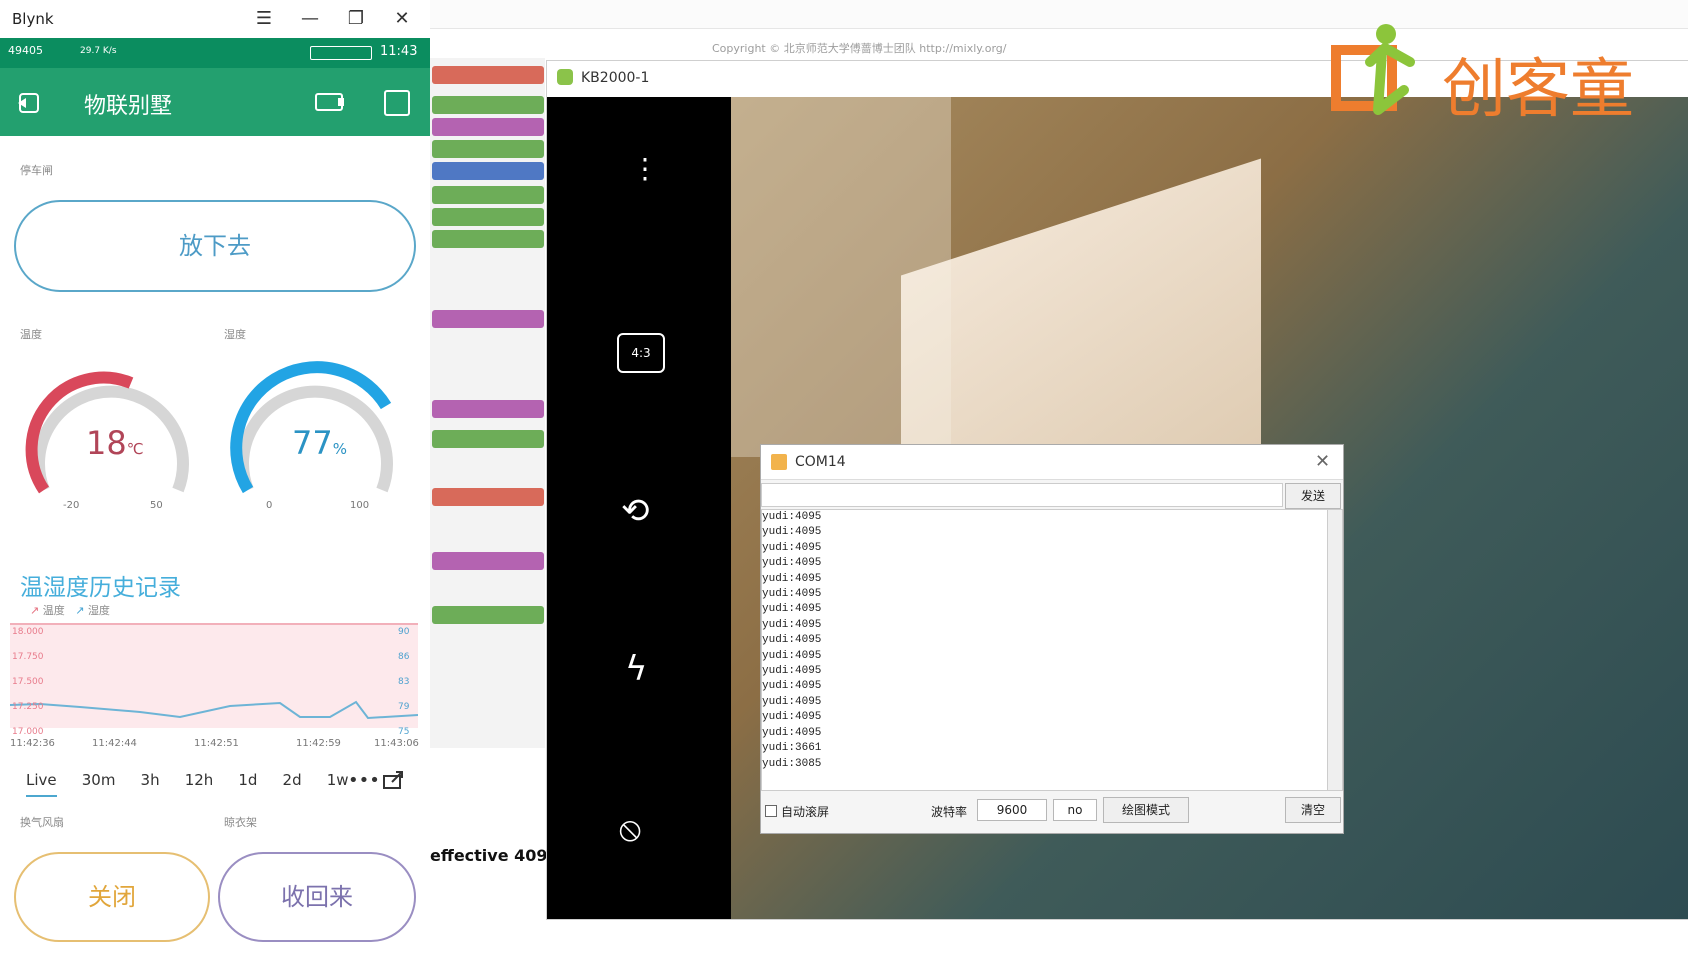 The image size is (1688, 960). I want to click on status-time: 11:43, so click(399, 51).